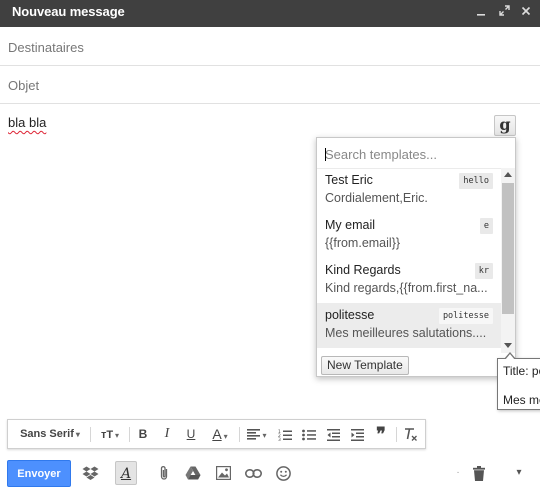 Image resolution: width=540 pixels, height=496 pixels. I want to click on bold-button: B, so click(143, 434).